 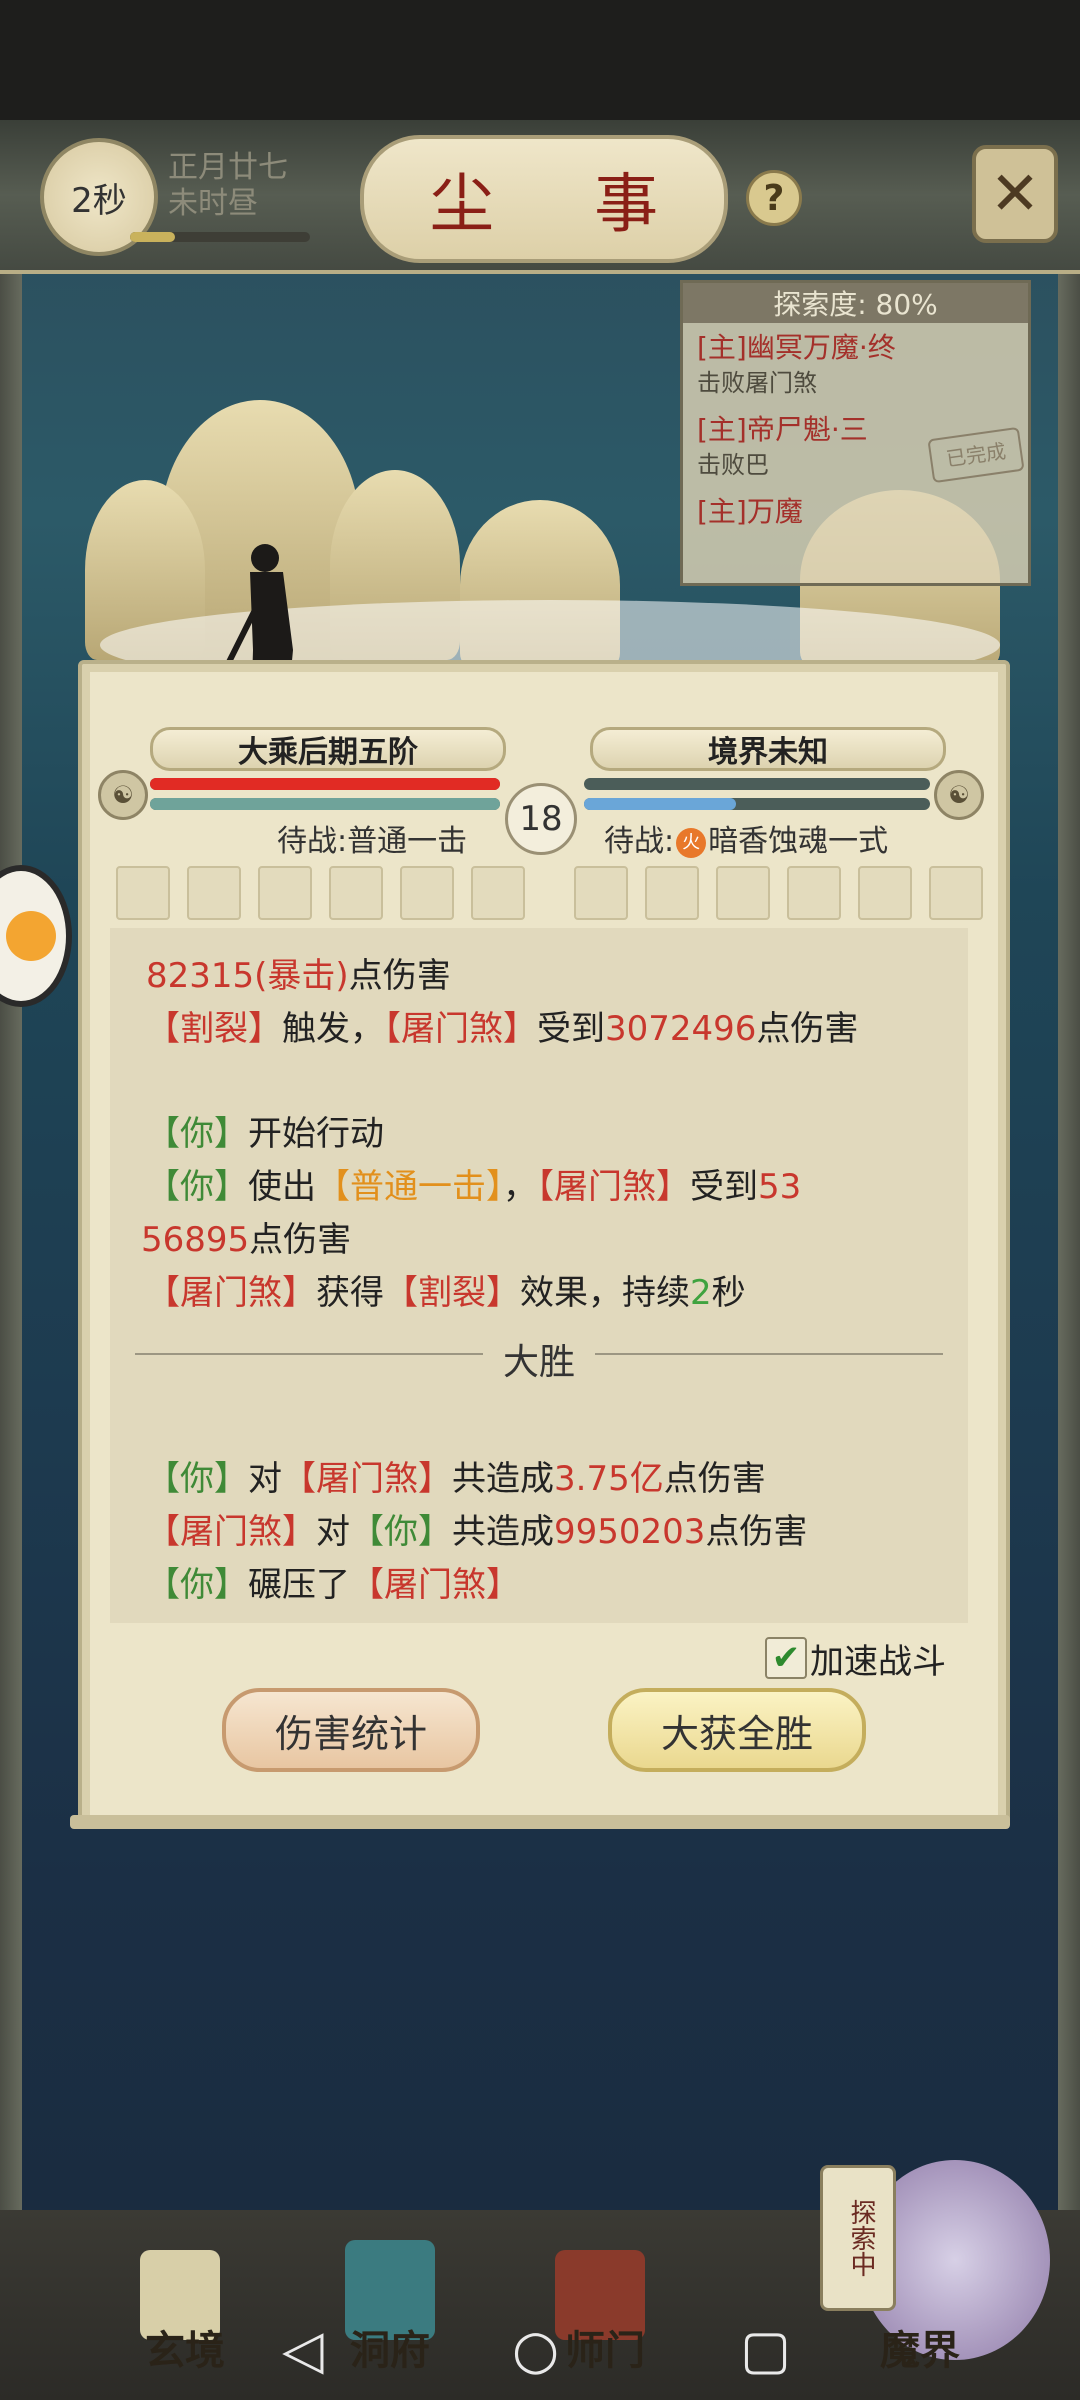 I want to click on log-text: 开始行动, so click(x=316, y=1134).